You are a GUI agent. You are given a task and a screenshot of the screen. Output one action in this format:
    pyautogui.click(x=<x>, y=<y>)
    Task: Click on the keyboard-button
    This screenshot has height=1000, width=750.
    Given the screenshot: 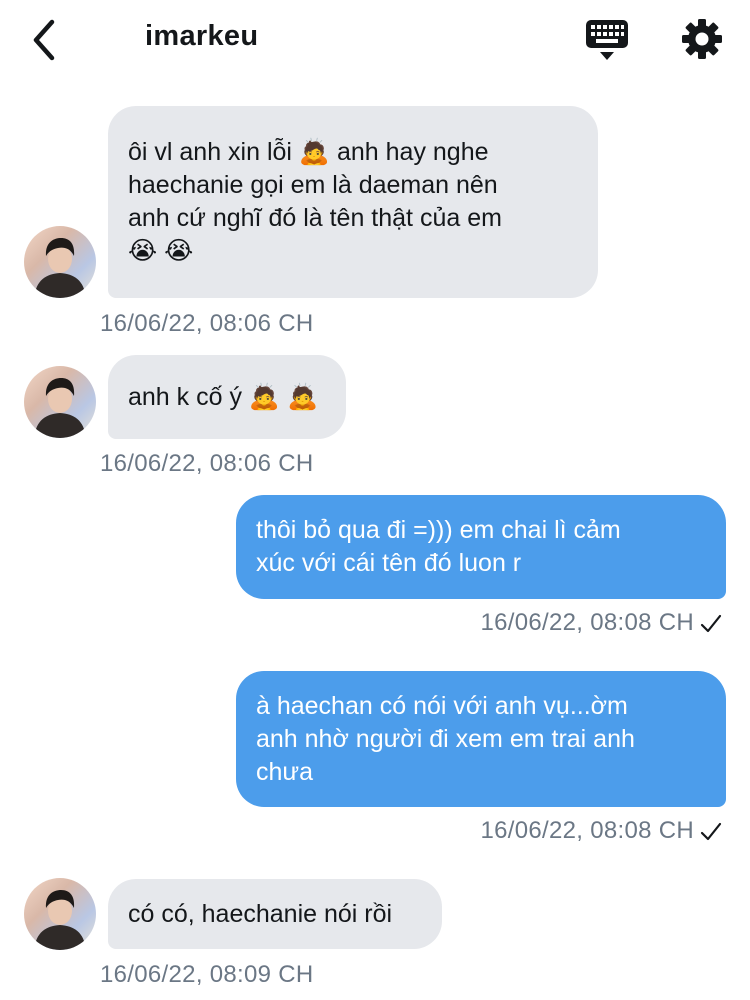 What is the action you would take?
    pyautogui.click(x=607, y=40)
    